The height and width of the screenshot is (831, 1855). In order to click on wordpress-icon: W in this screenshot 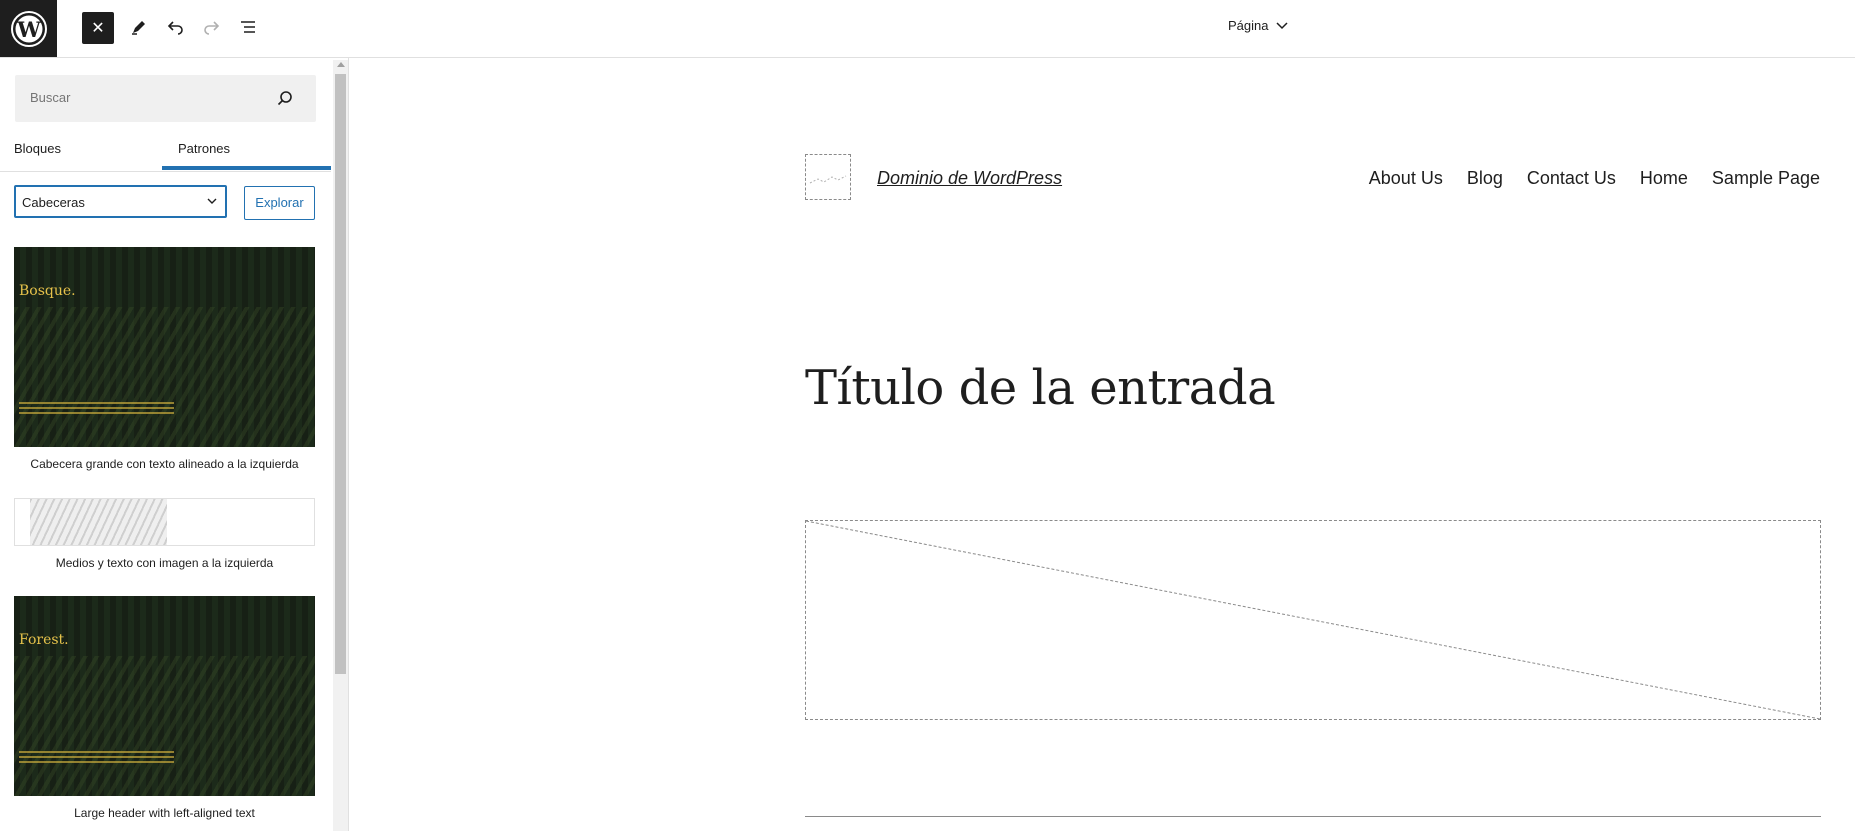, I will do `click(28, 28)`.